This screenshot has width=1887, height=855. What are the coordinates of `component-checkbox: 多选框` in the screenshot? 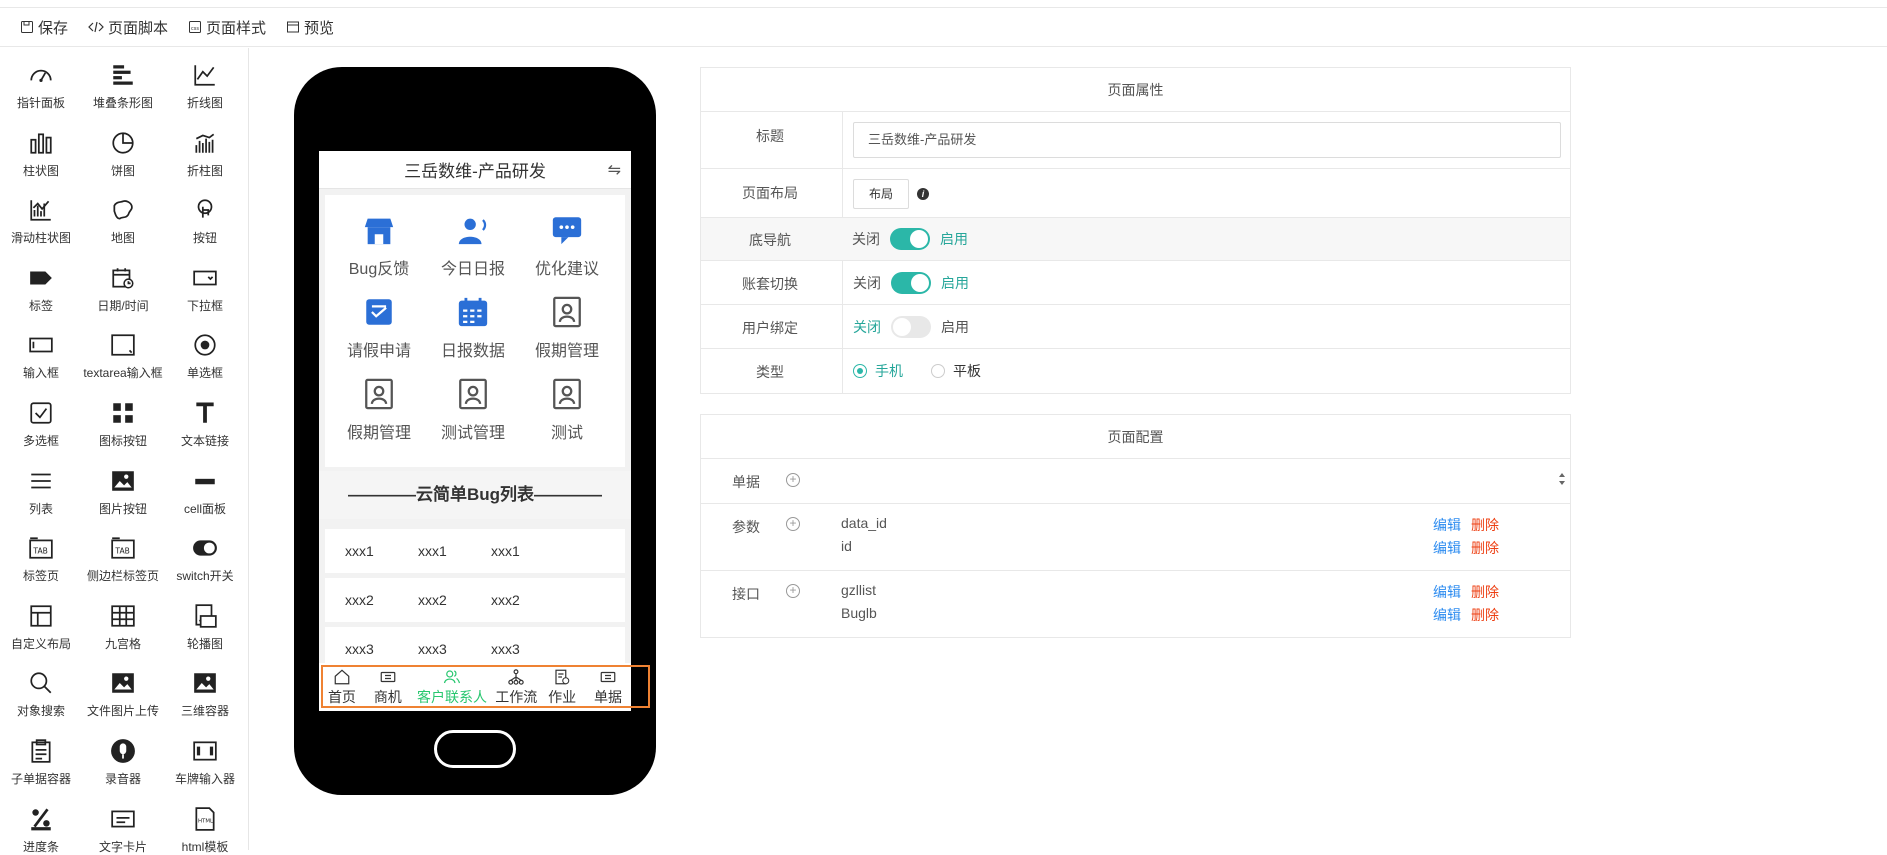 It's located at (41, 422).